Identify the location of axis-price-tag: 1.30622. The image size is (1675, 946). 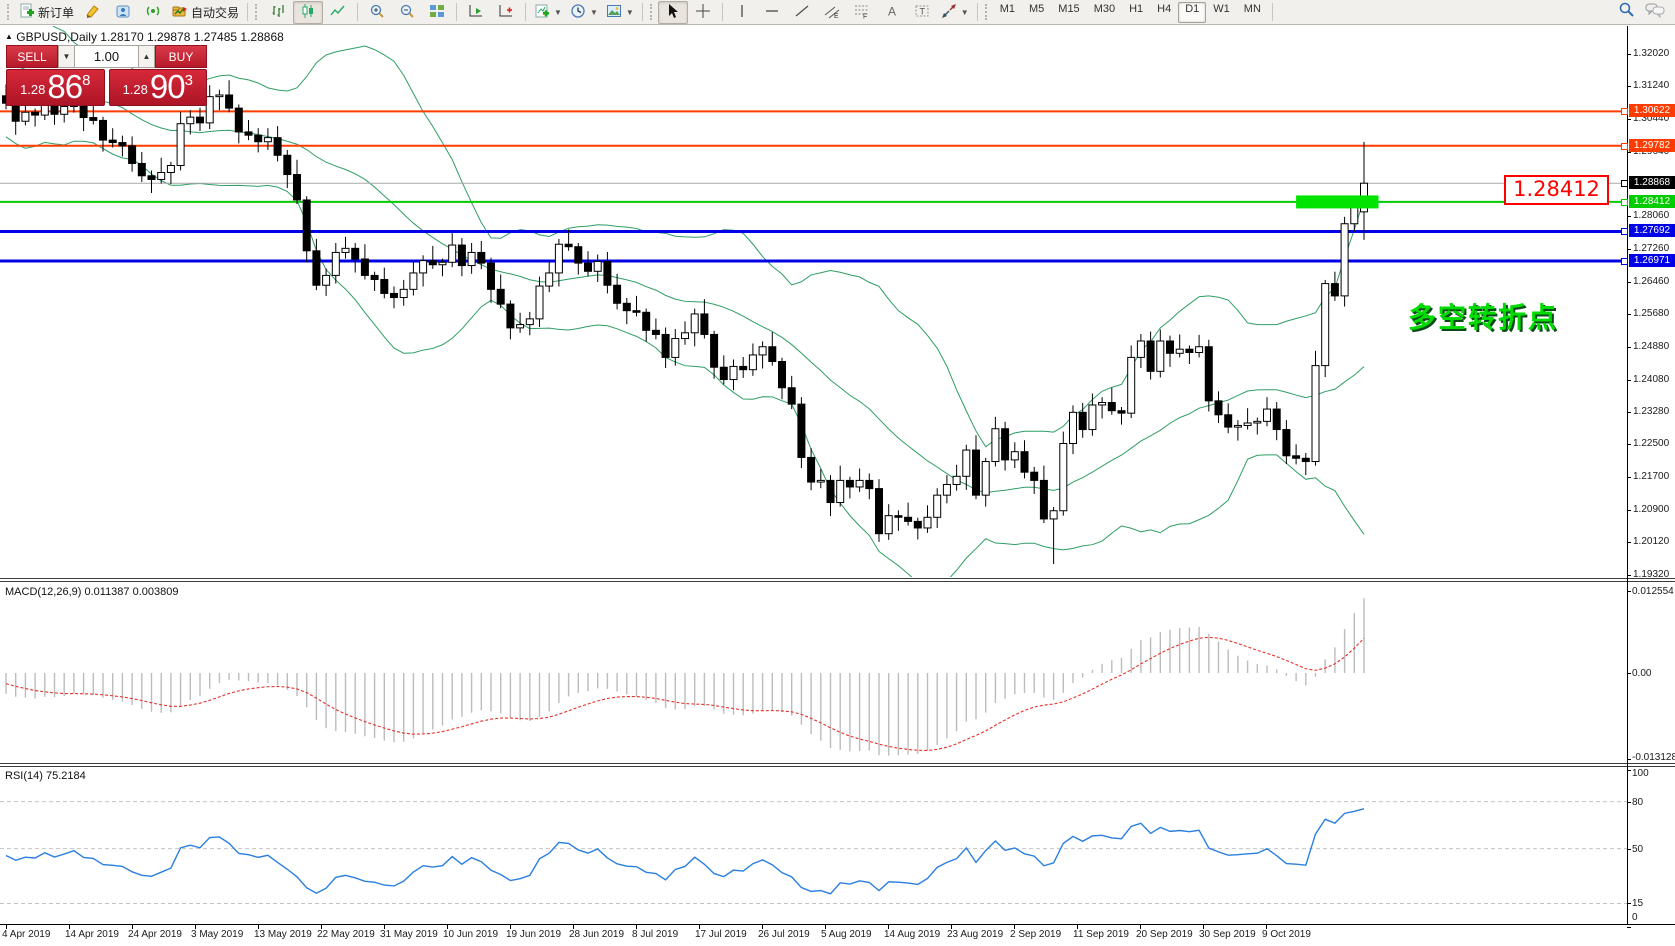
(1652, 111).